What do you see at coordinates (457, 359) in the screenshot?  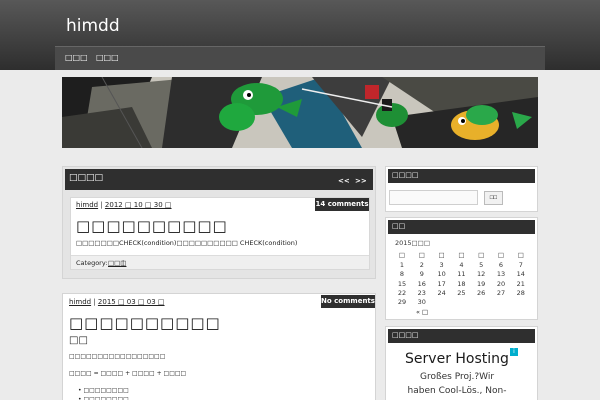 I see `ad-headline: Server Hosting` at bounding box center [457, 359].